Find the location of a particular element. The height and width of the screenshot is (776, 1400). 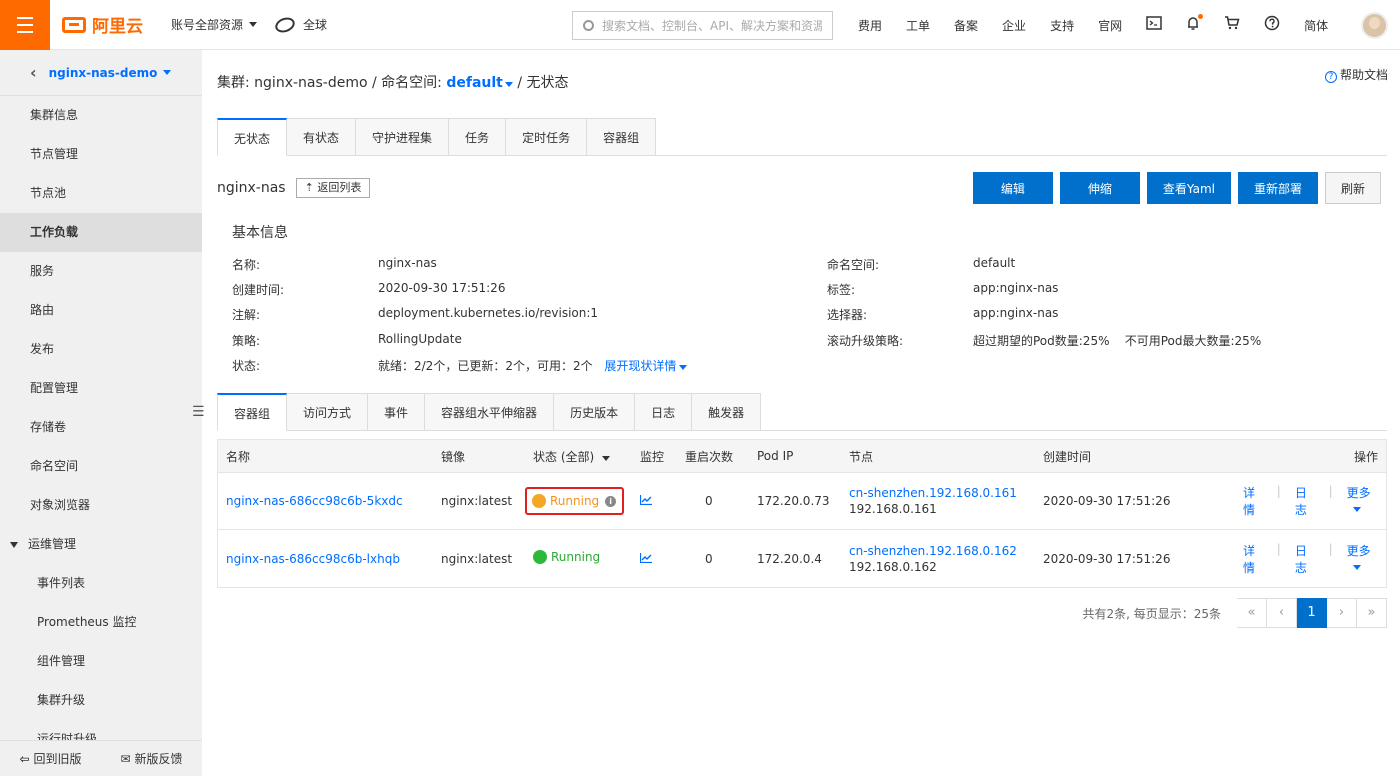

collapse-sidebar-icon: ☰ is located at coordinates (198, 412).